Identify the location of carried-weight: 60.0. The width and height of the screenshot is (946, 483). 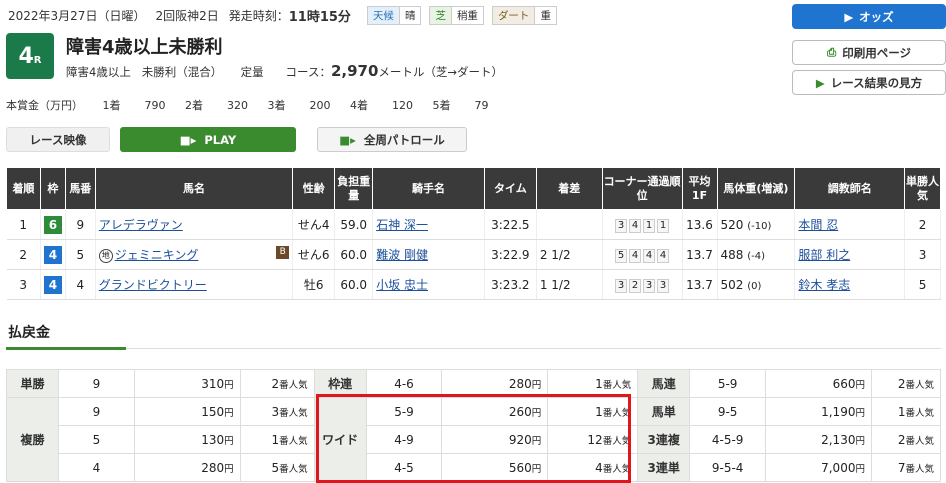
(354, 284).